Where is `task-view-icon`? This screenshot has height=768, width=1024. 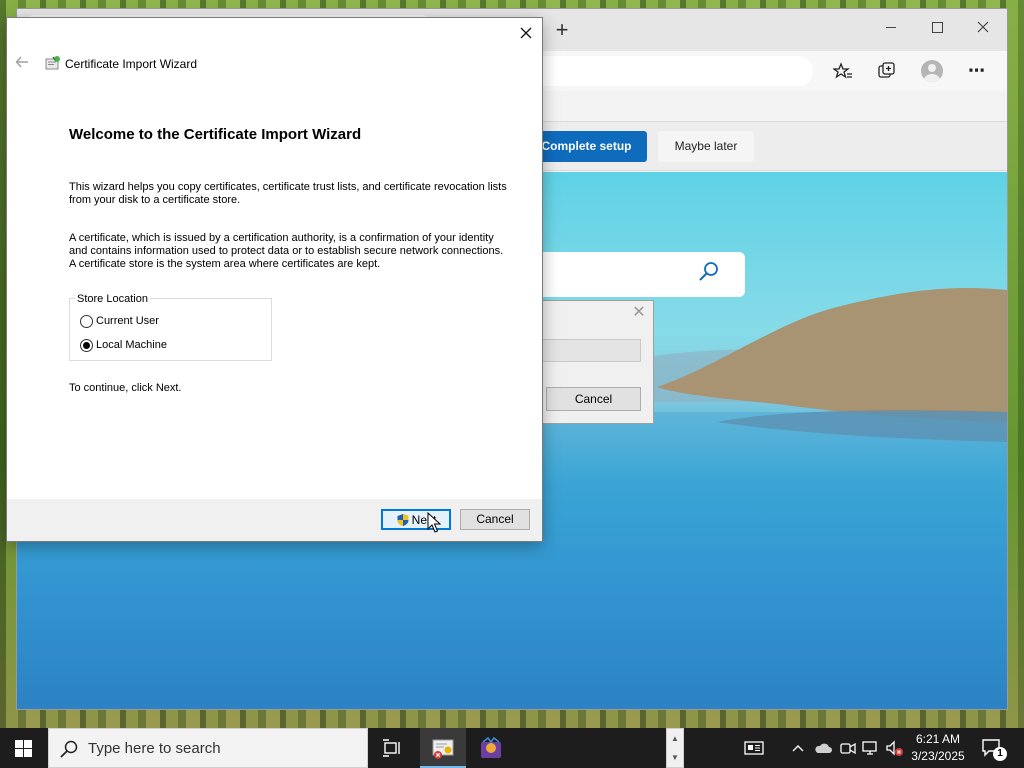
task-view-icon is located at coordinates (392, 748).